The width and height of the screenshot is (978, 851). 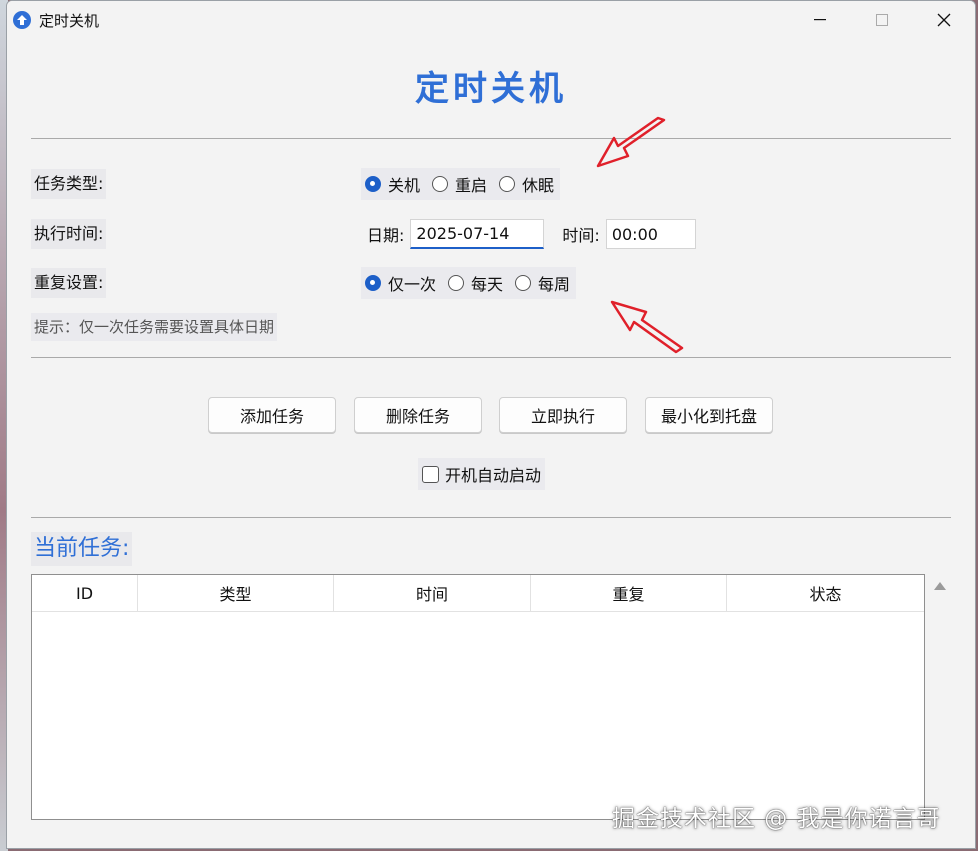 What do you see at coordinates (477, 234) in the screenshot?
I see `date-input` at bounding box center [477, 234].